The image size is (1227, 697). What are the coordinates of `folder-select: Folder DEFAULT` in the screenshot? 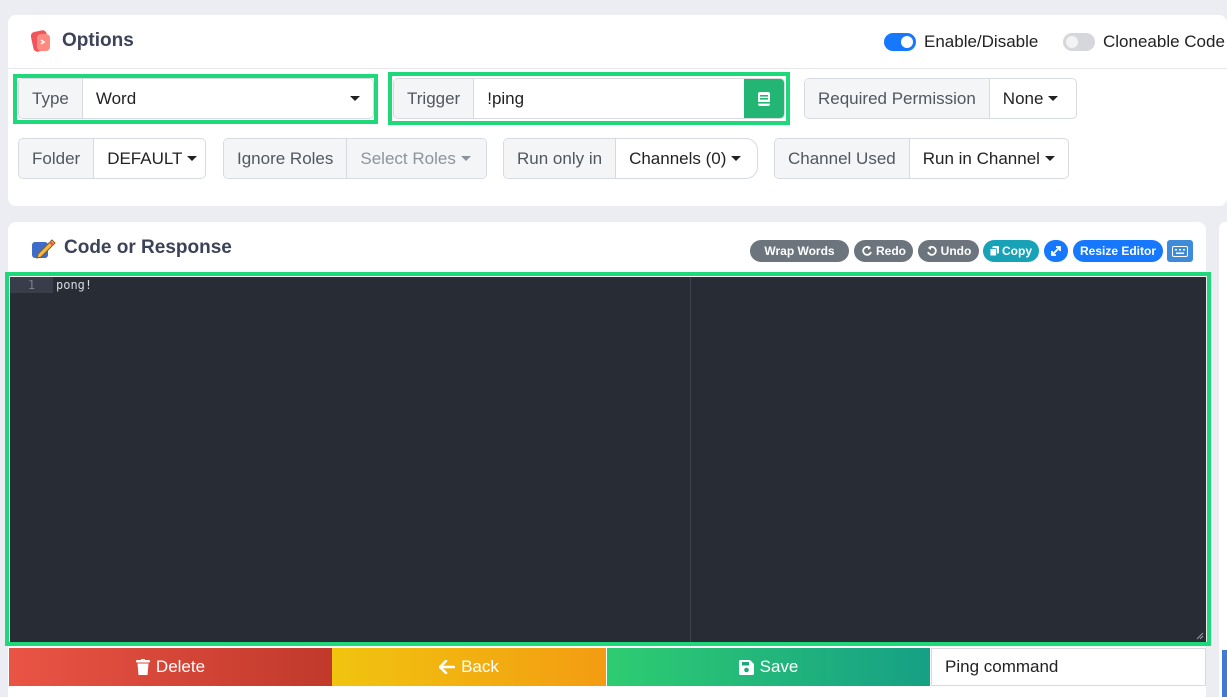 It's located at (112, 158).